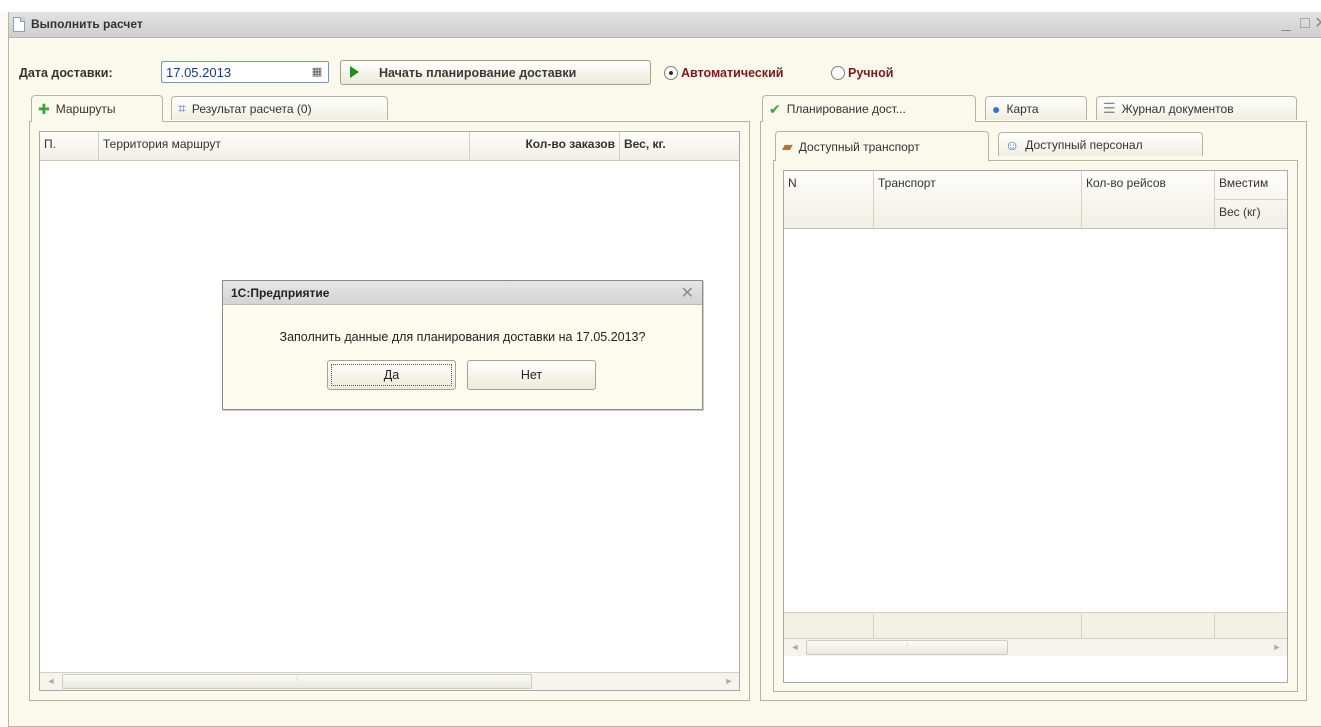  Describe the element at coordinates (996, 108) in the screenshot. I see `globe-icon: ●` at that location.